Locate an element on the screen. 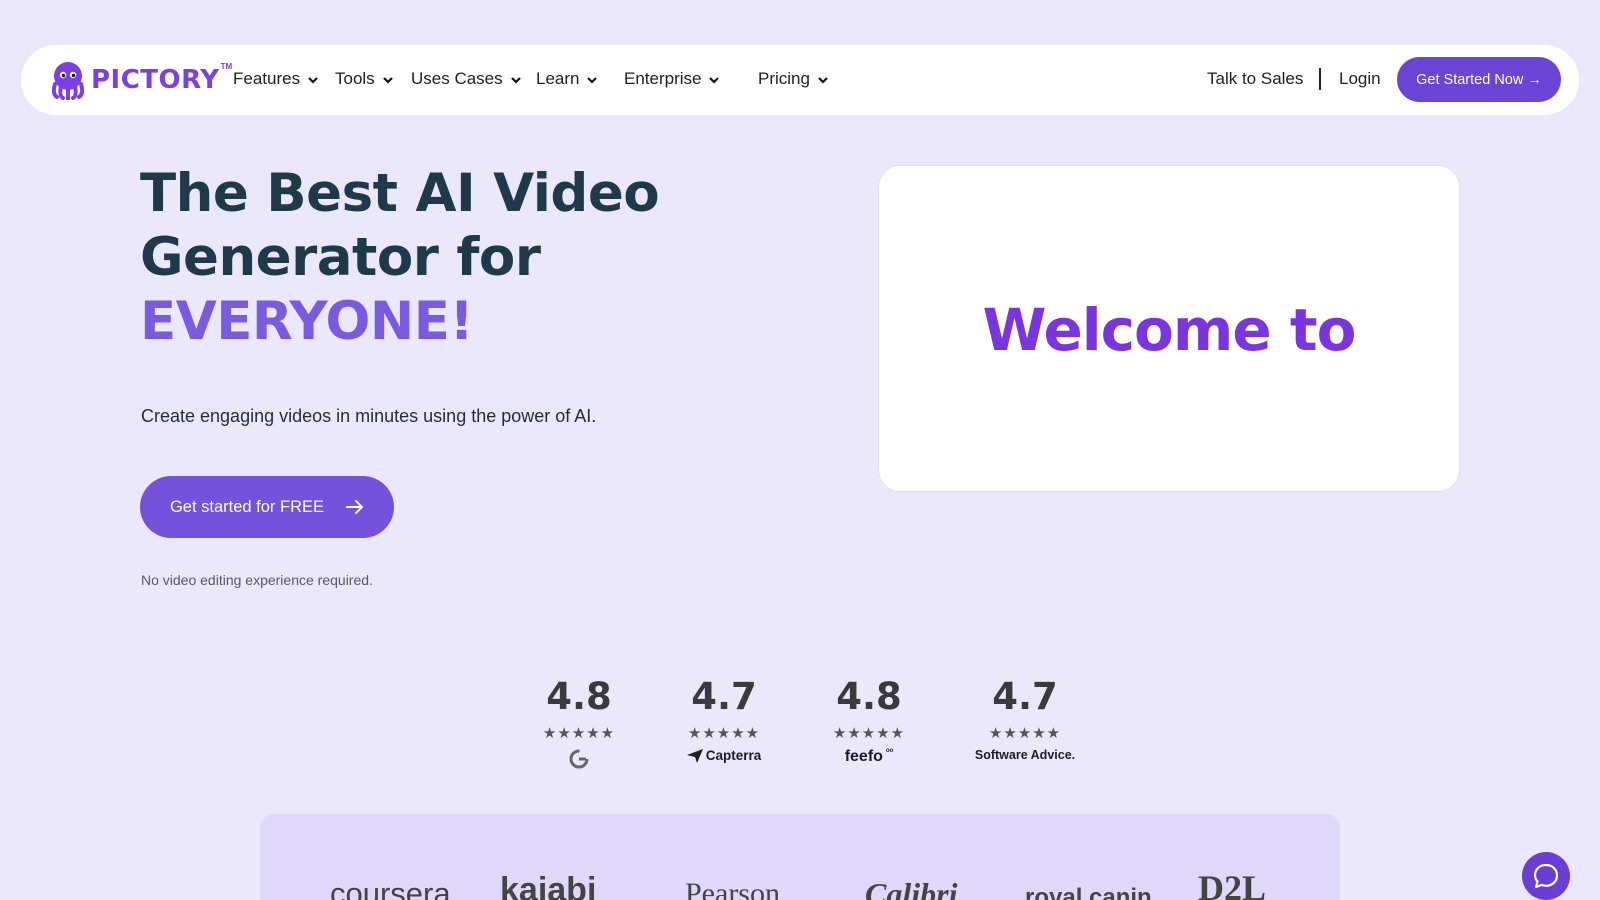  nav-learn: Learn is located at coordinates (567, 79).